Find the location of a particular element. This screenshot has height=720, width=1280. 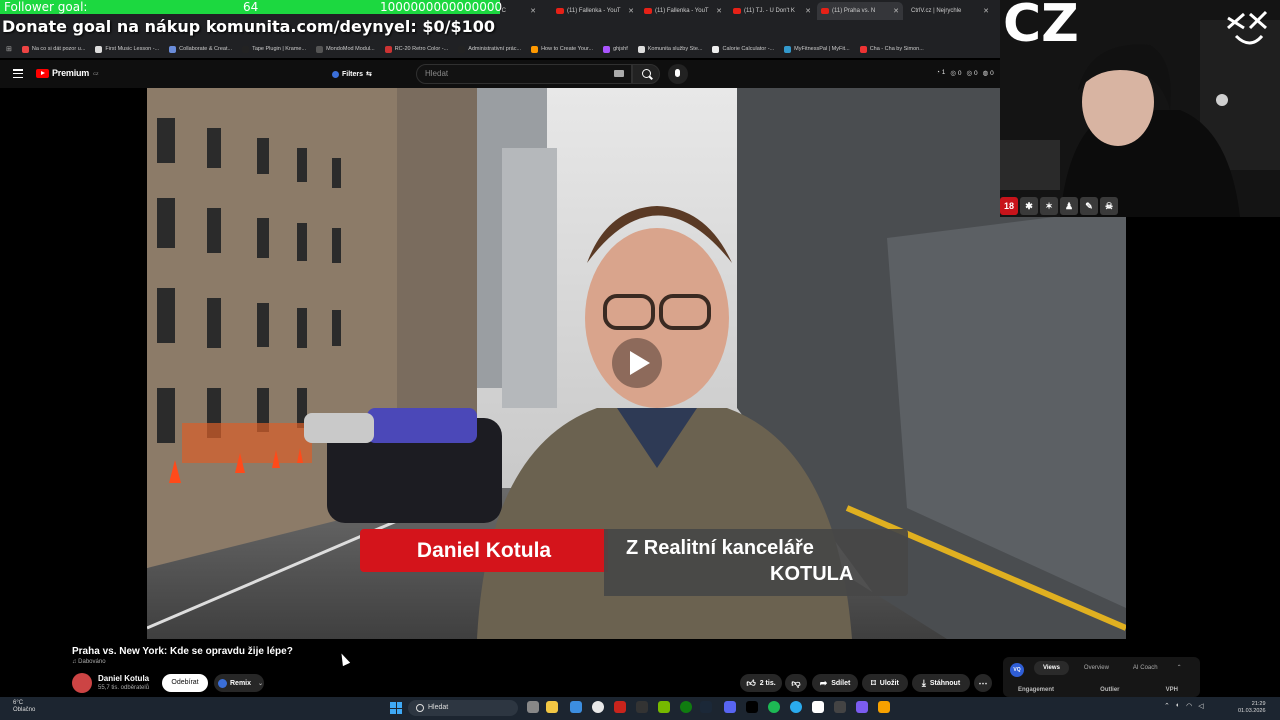

stat-1: ◔ 1 is located at coordinates (941, 72).